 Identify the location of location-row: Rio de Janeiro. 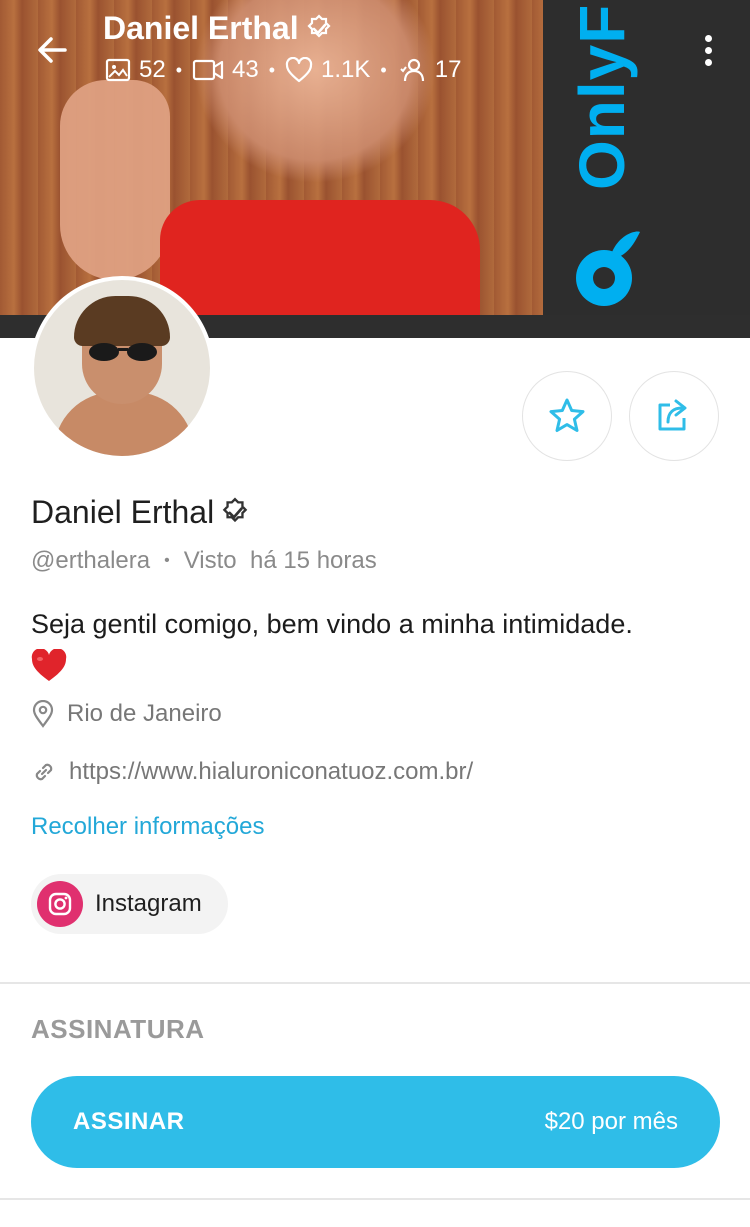
(126, 714).